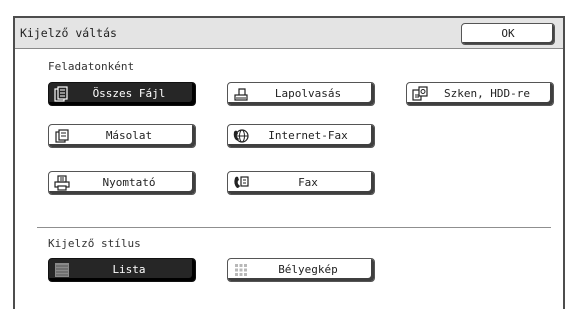 The image size is (577, 309). I want to click on list-view-button: Lista, so click(122, 270).